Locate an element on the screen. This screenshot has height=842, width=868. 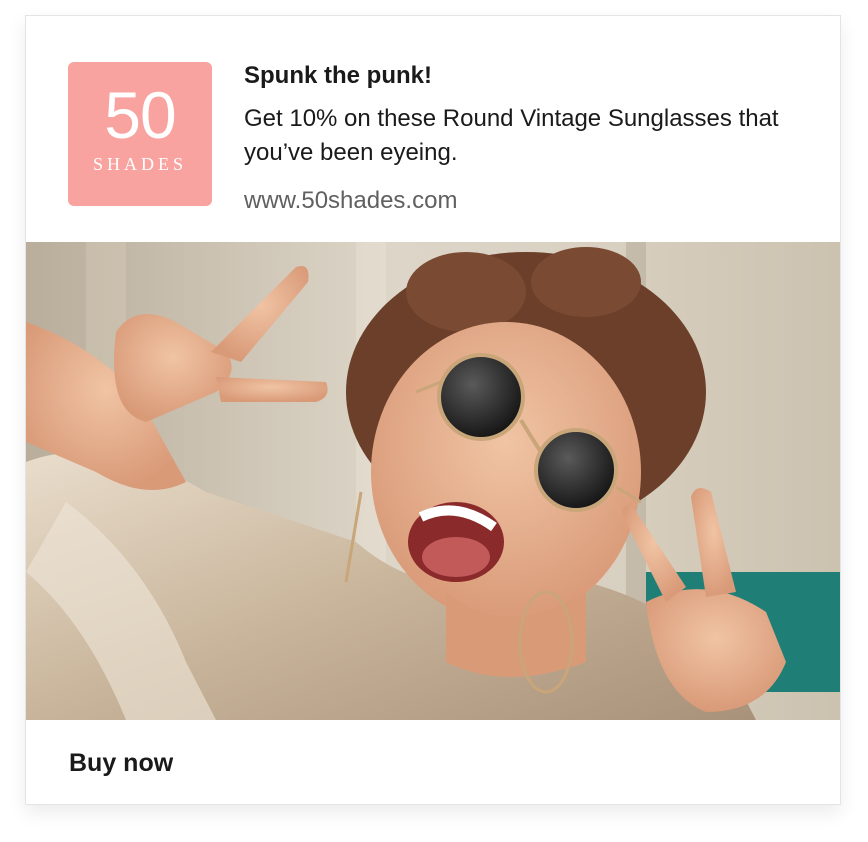
ad-headline: Spunk the punk! is located at coordinates (338, 75).